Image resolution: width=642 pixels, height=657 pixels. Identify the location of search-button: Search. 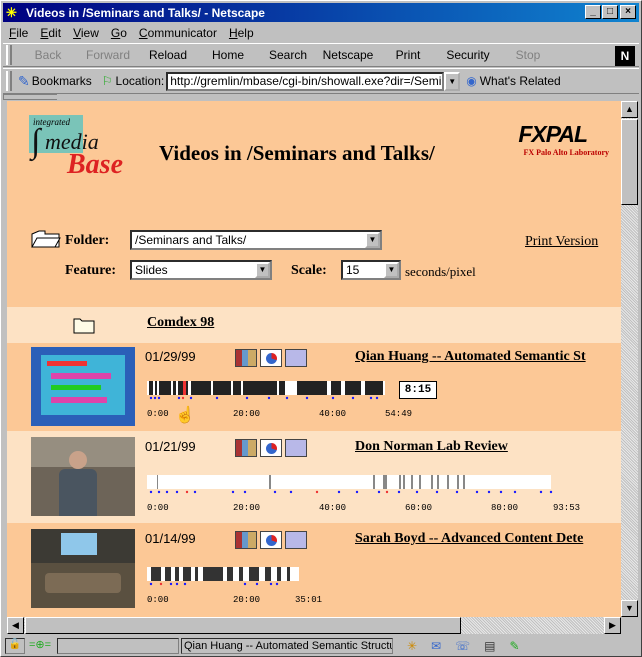
(288, 55).